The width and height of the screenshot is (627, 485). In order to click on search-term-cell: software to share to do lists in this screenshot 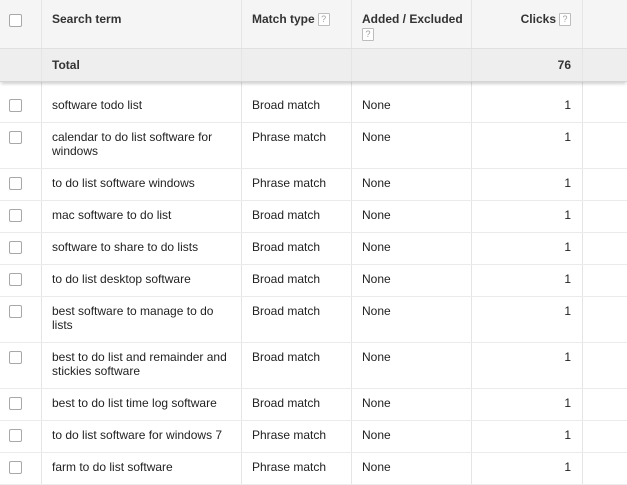, I will do `click(142, 248)`.